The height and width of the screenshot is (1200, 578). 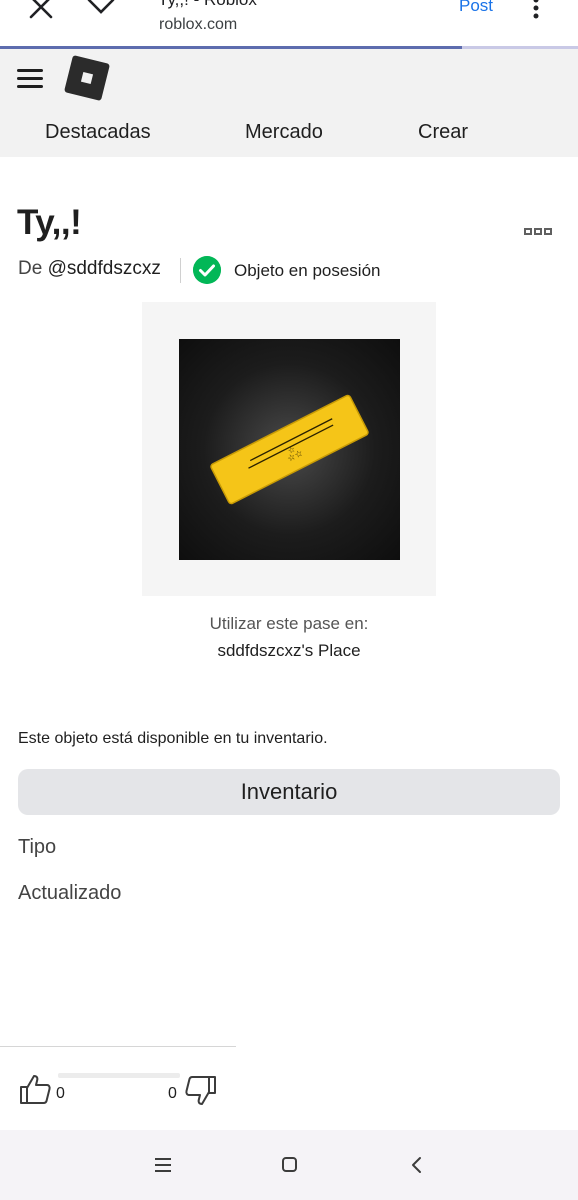 I want to click on close-icon, so click(x=41, y=10).